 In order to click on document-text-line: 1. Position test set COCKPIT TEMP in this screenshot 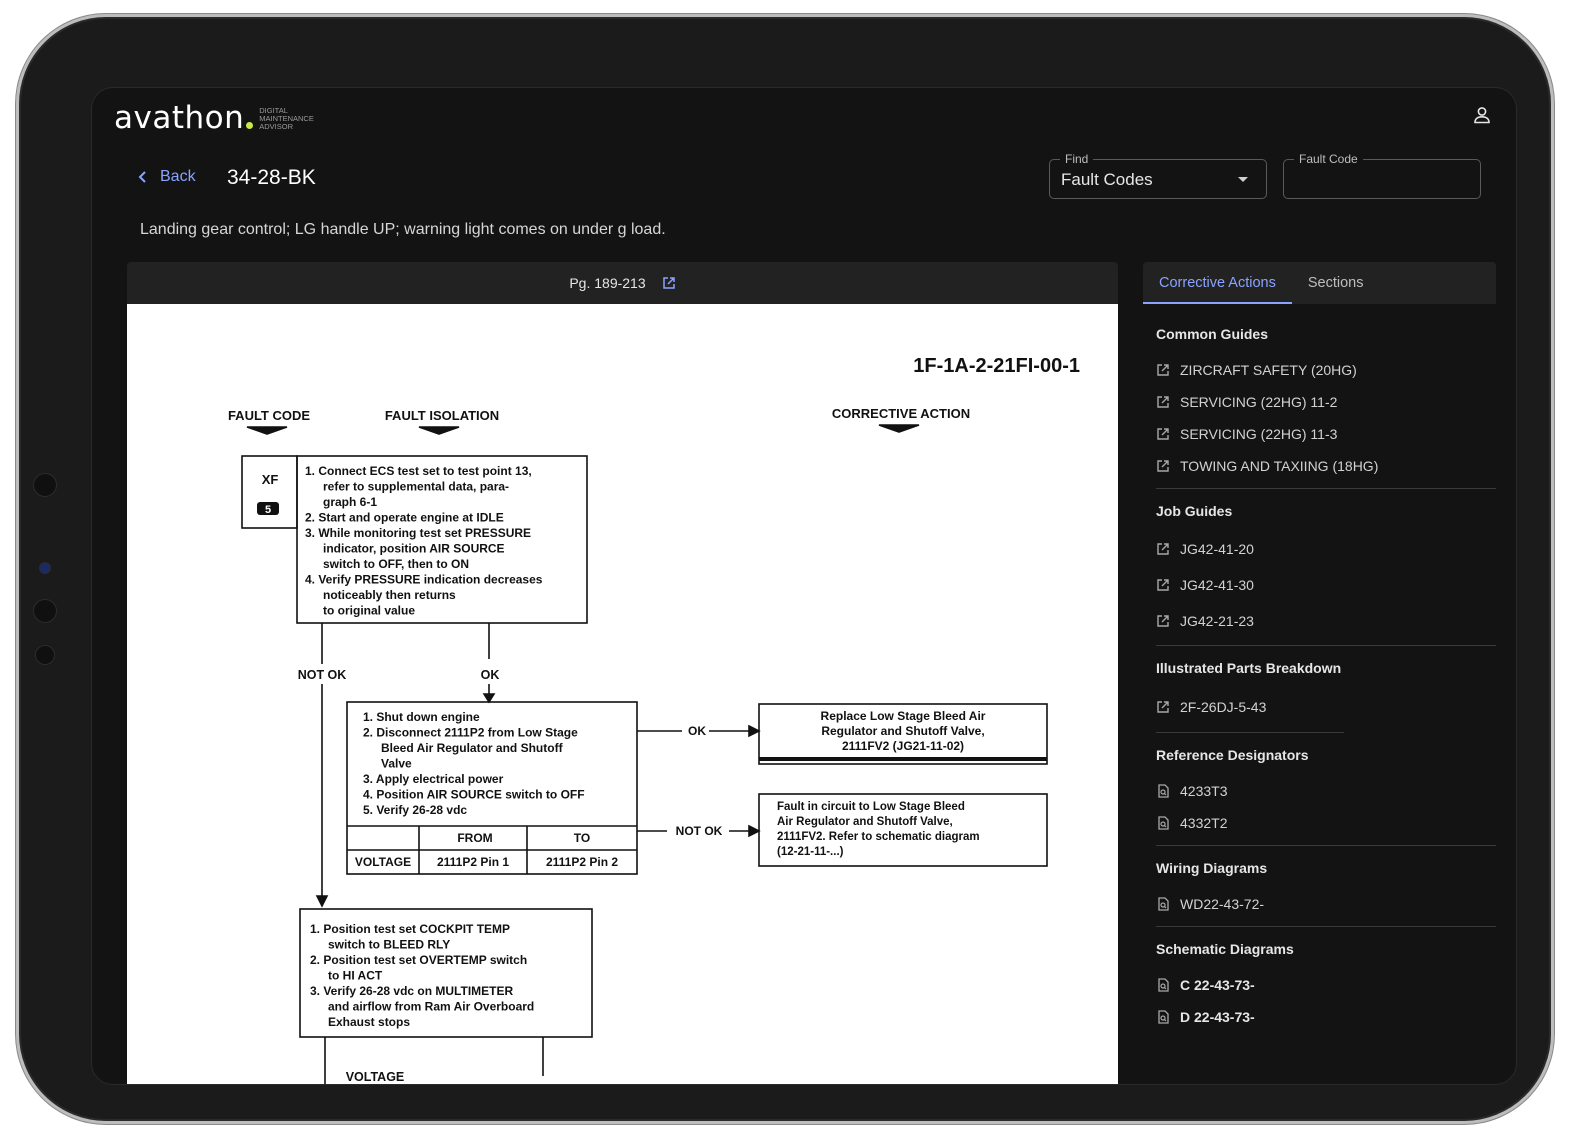, I will do `click(410, 929)`.